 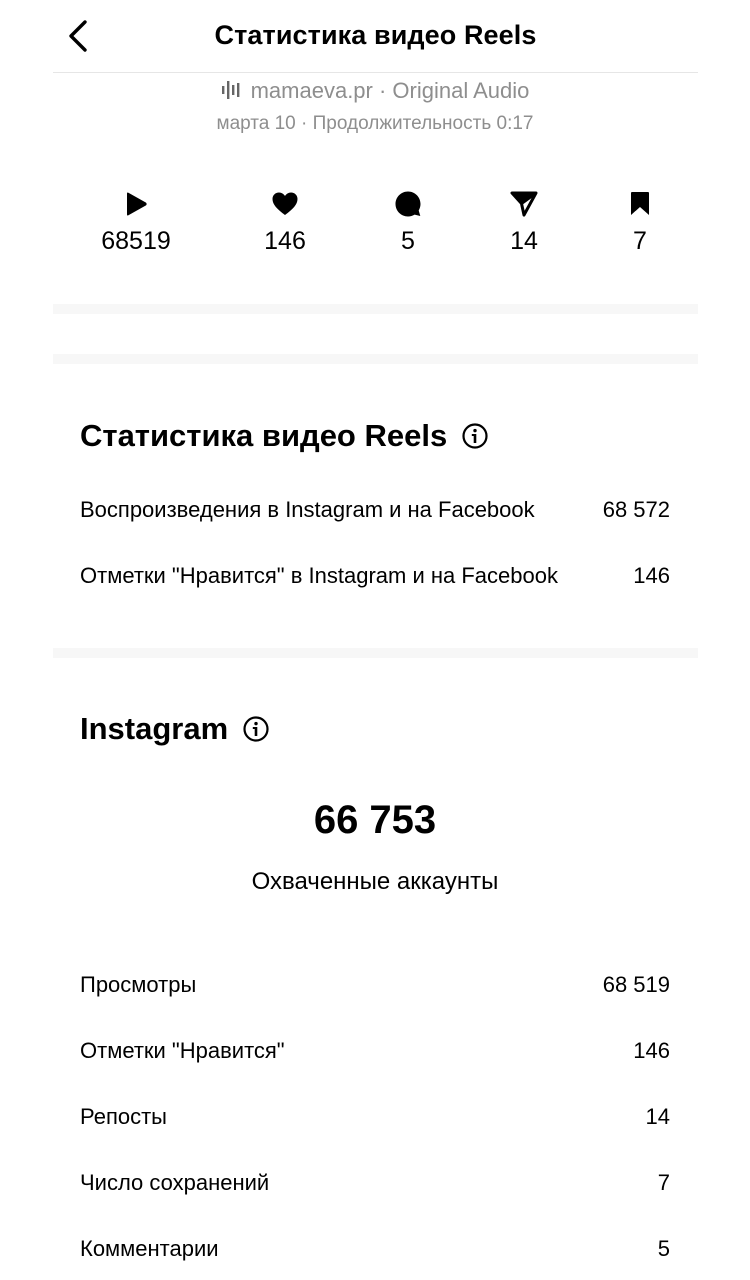 What do you see at coordinates (375, 1249) in the screenshot?
I see `metric-row: Комментарии 5` at bounding box center [375, 1249].